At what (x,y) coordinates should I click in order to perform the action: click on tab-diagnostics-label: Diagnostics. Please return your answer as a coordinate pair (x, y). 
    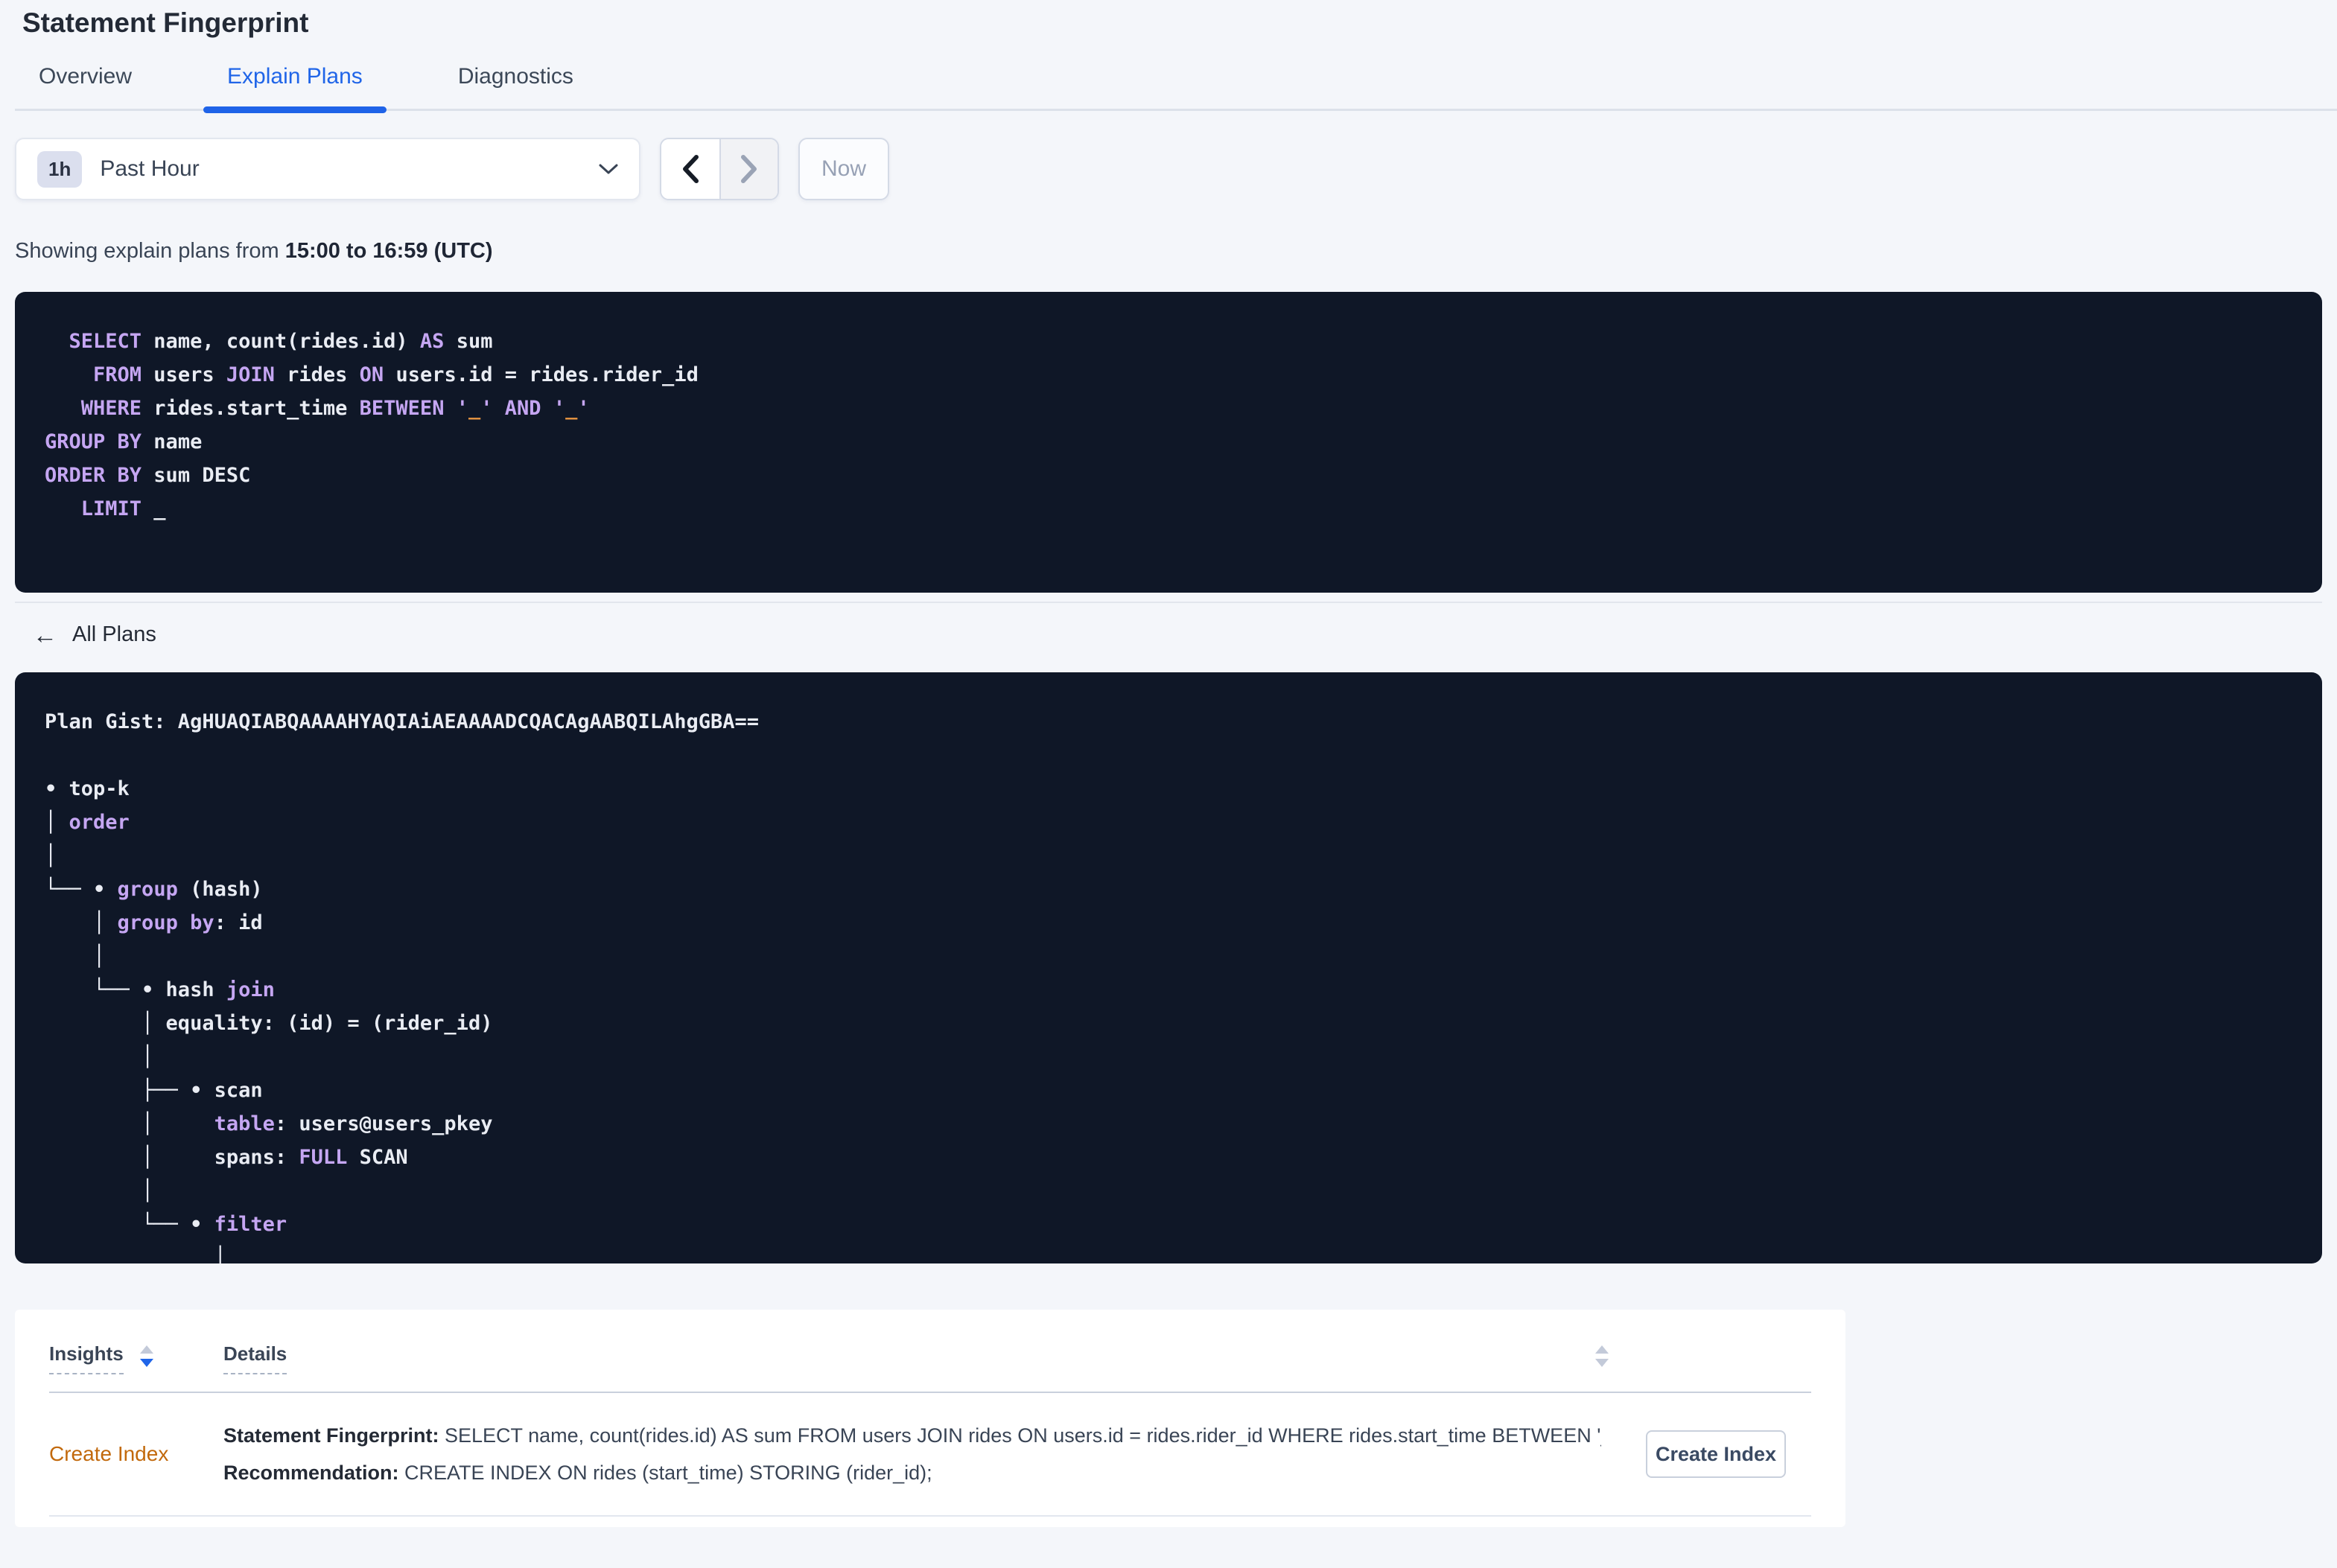
    Looking at the image, I should click on (515, 76).